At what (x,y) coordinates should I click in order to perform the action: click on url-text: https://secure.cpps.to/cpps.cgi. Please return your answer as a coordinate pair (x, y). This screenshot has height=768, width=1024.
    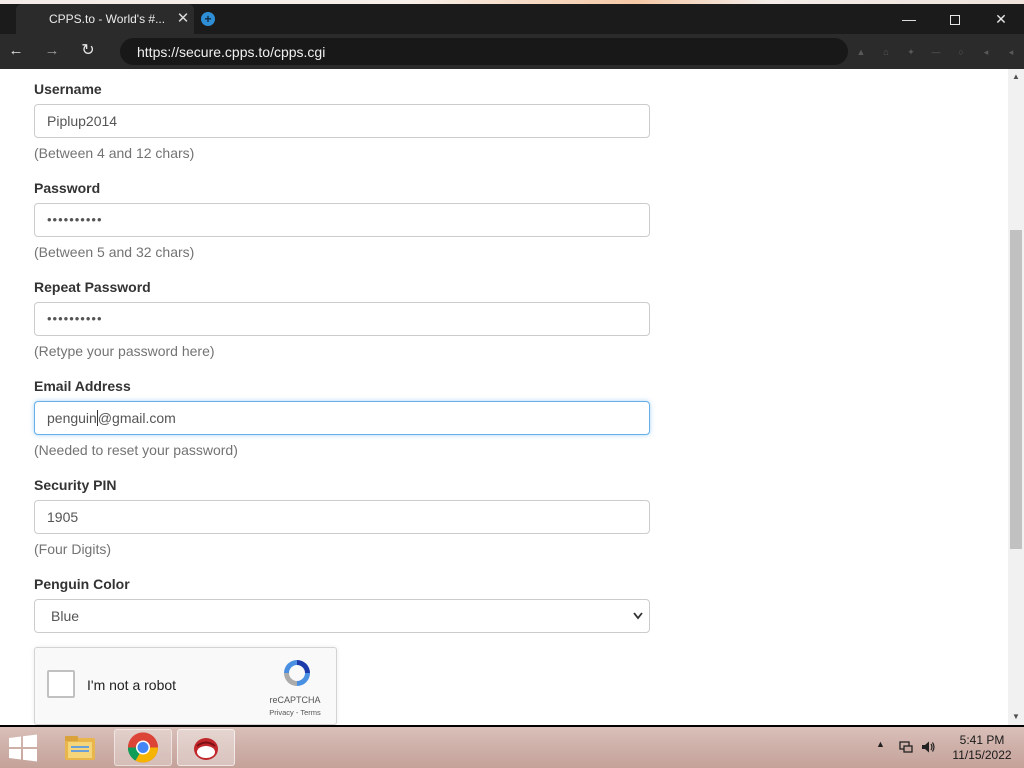
    Looking at the image, I should click on (231, 52).